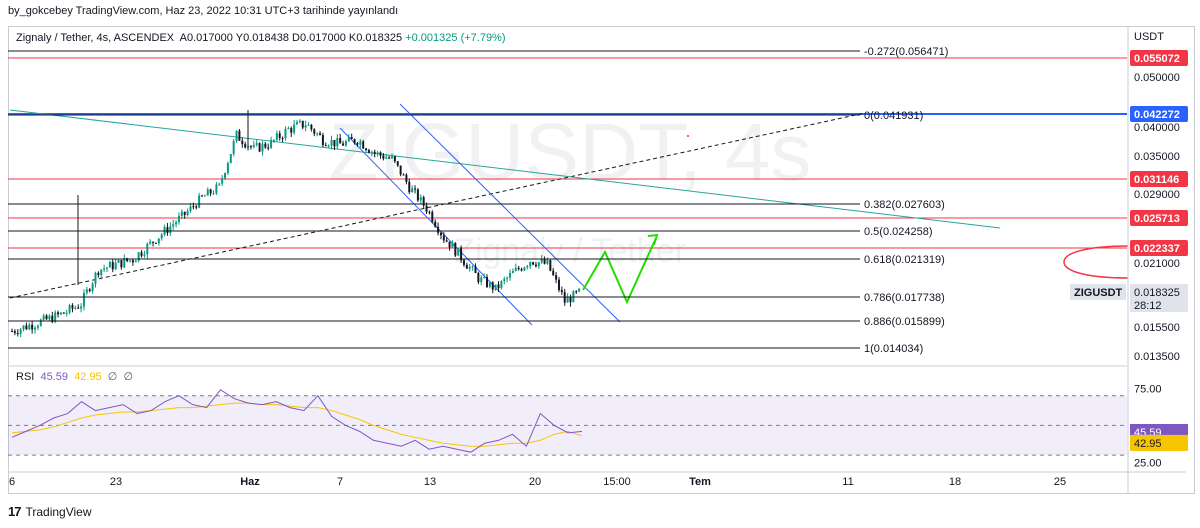  Describe the element at coordinates (58, 512) in the screenshot. I see `footer-brand: TradingView` at that location.